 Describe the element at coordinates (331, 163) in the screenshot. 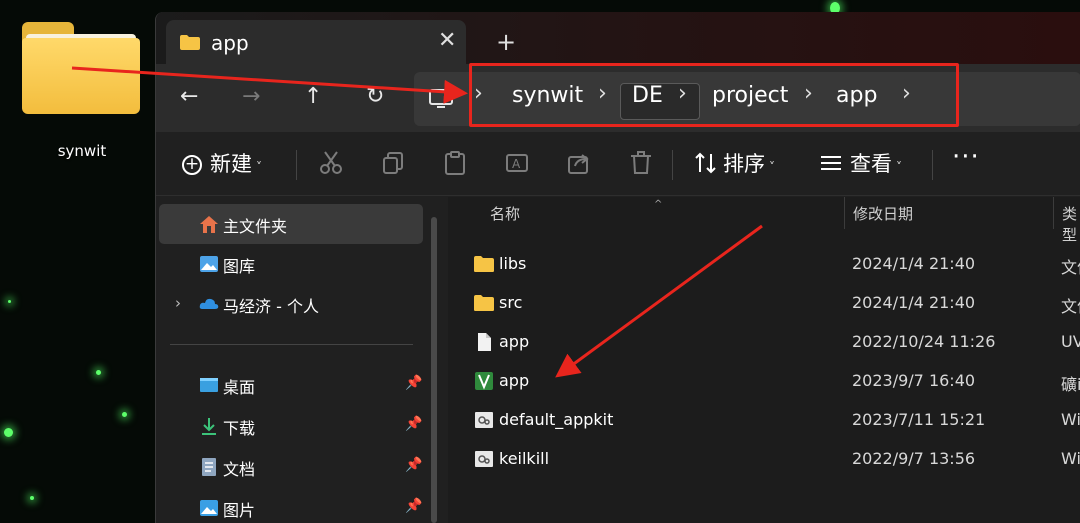

I see `cut-icon` at that location.